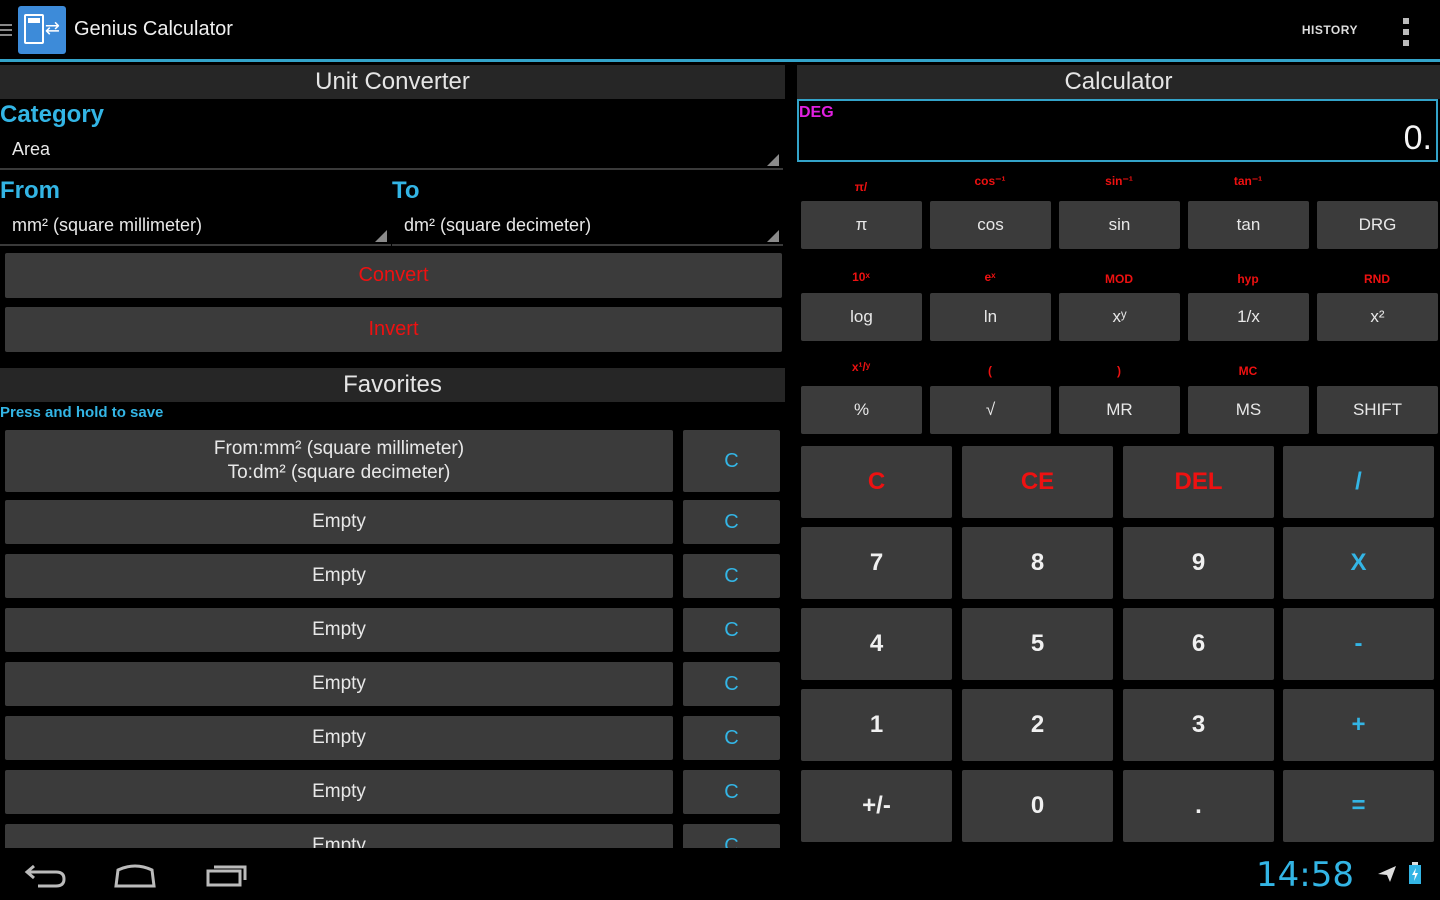 The height and width of the screenshot is (900, 1440). What do you see at coordinates (82, 412) in the screenshot?
I see `favorites-hint: Press and hold to save` at bounding box center [82, 412].